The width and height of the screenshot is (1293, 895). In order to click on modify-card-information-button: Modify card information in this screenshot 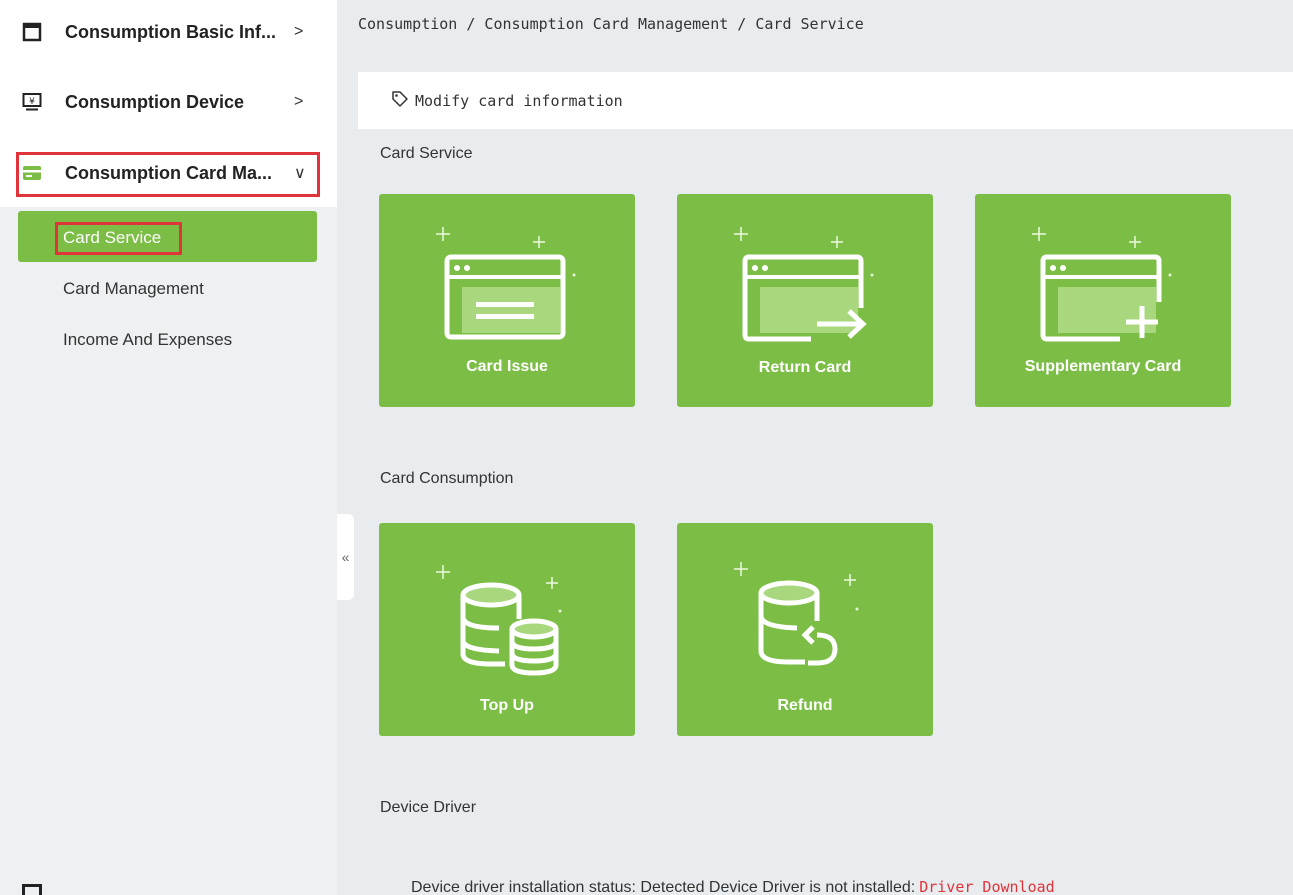, I will do `click(507, 101)`.